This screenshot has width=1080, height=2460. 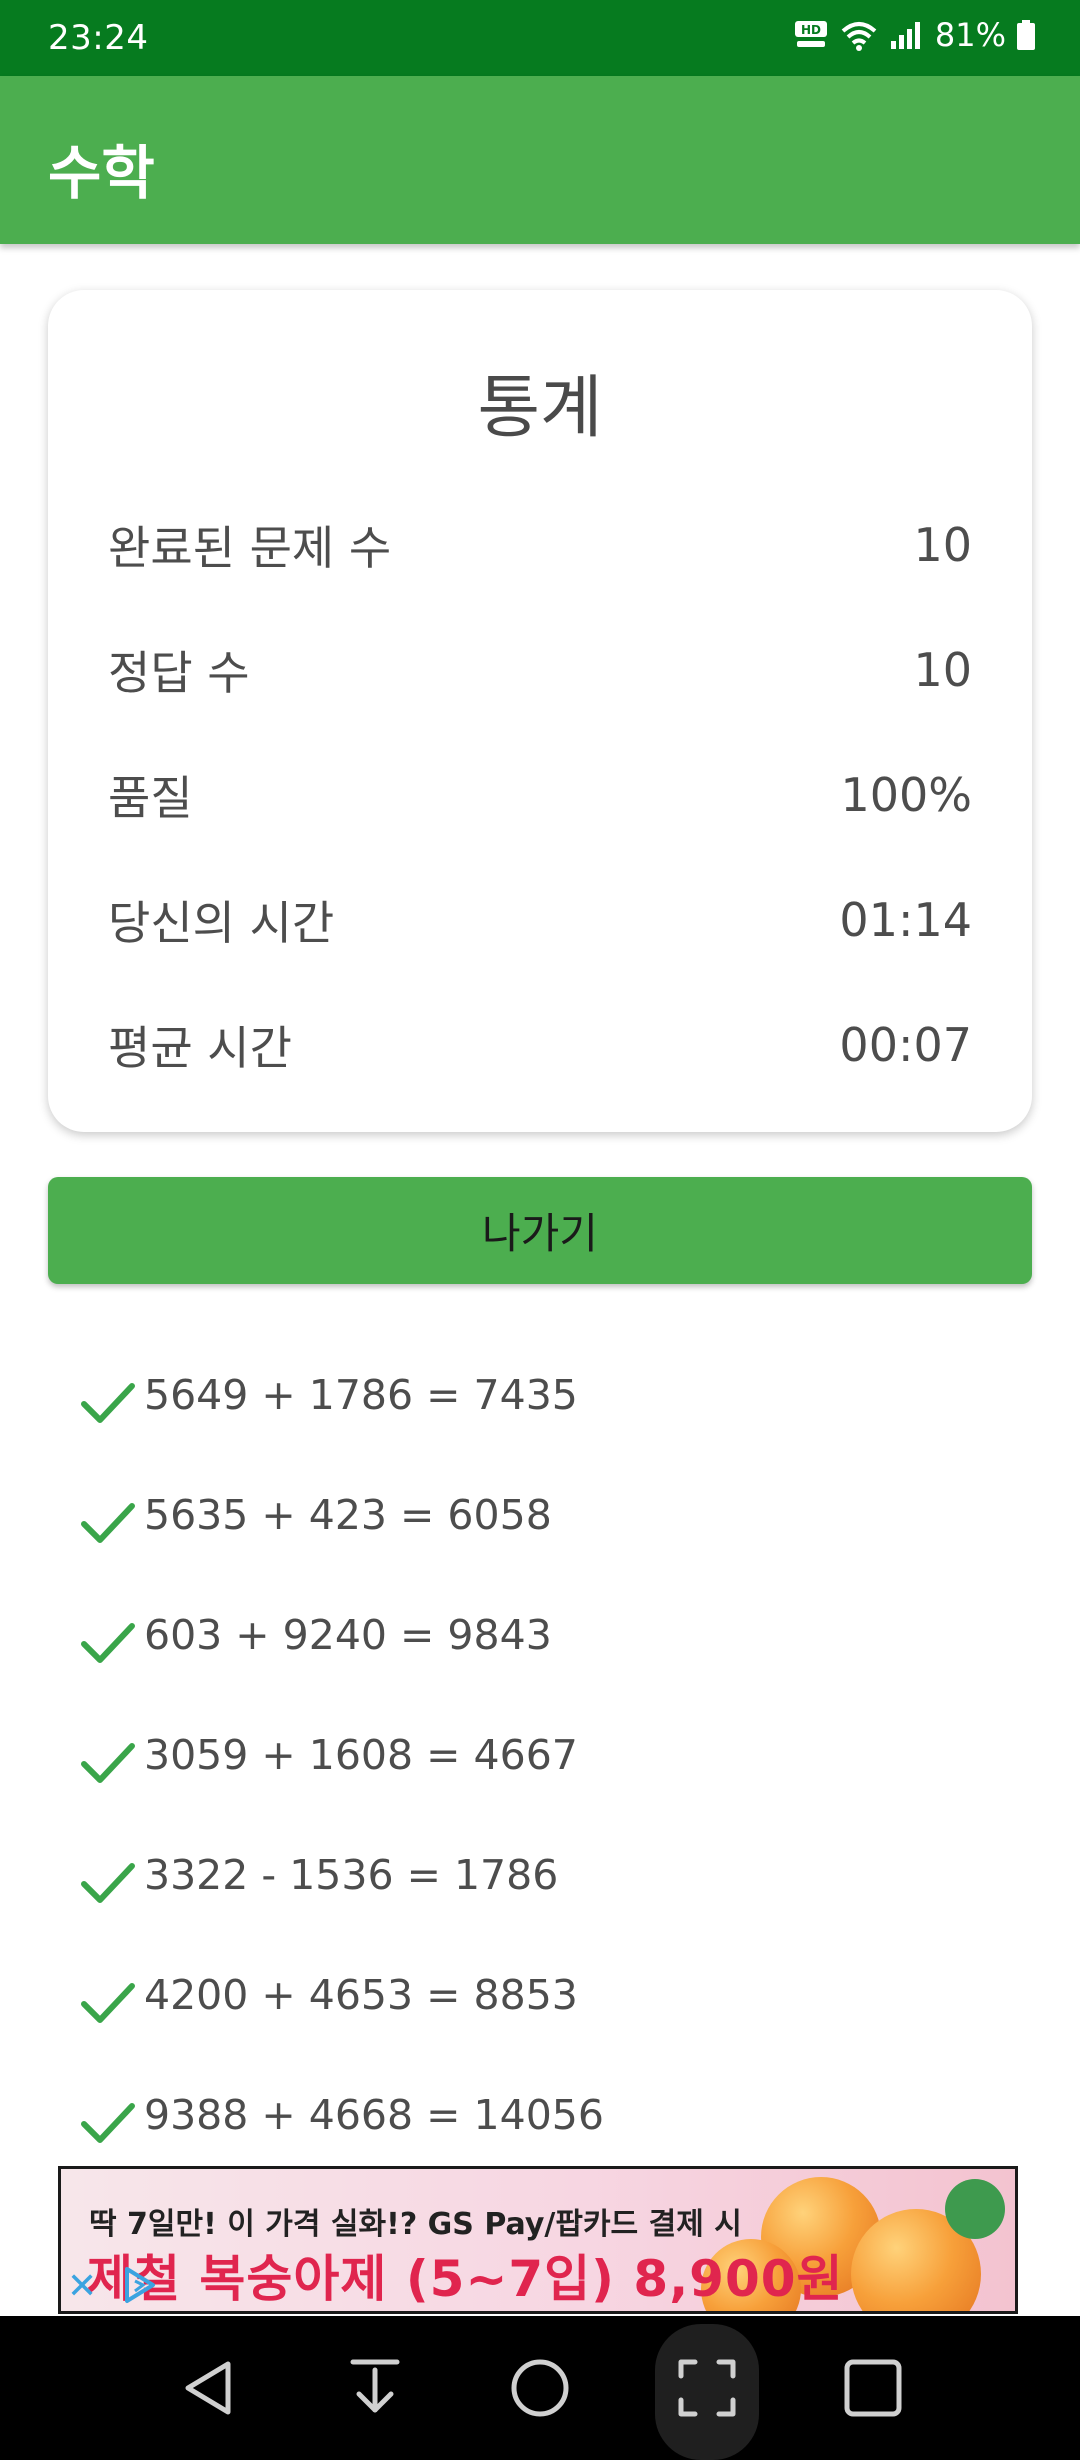 I want to click on list-item: 3059 + 1608 = 4667, so click(x=329, y=1755).